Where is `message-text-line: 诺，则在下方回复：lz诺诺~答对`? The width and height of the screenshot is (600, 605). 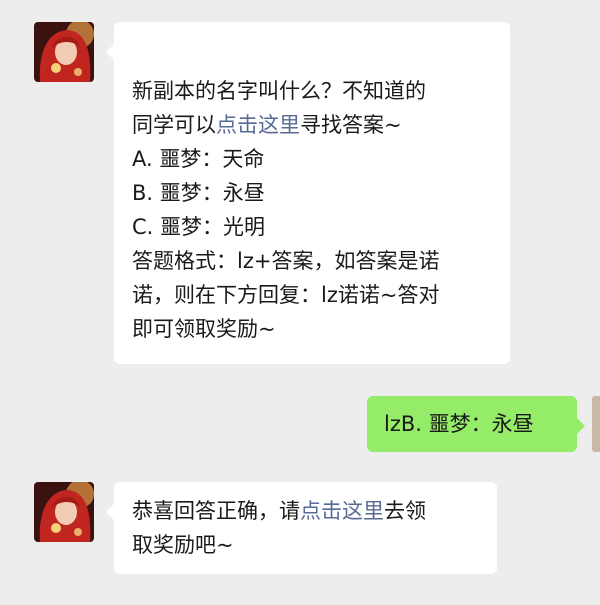 message-text-line: 诺，则在下方回复：lz诺诺~答对 is located at coordinates (286, 295).